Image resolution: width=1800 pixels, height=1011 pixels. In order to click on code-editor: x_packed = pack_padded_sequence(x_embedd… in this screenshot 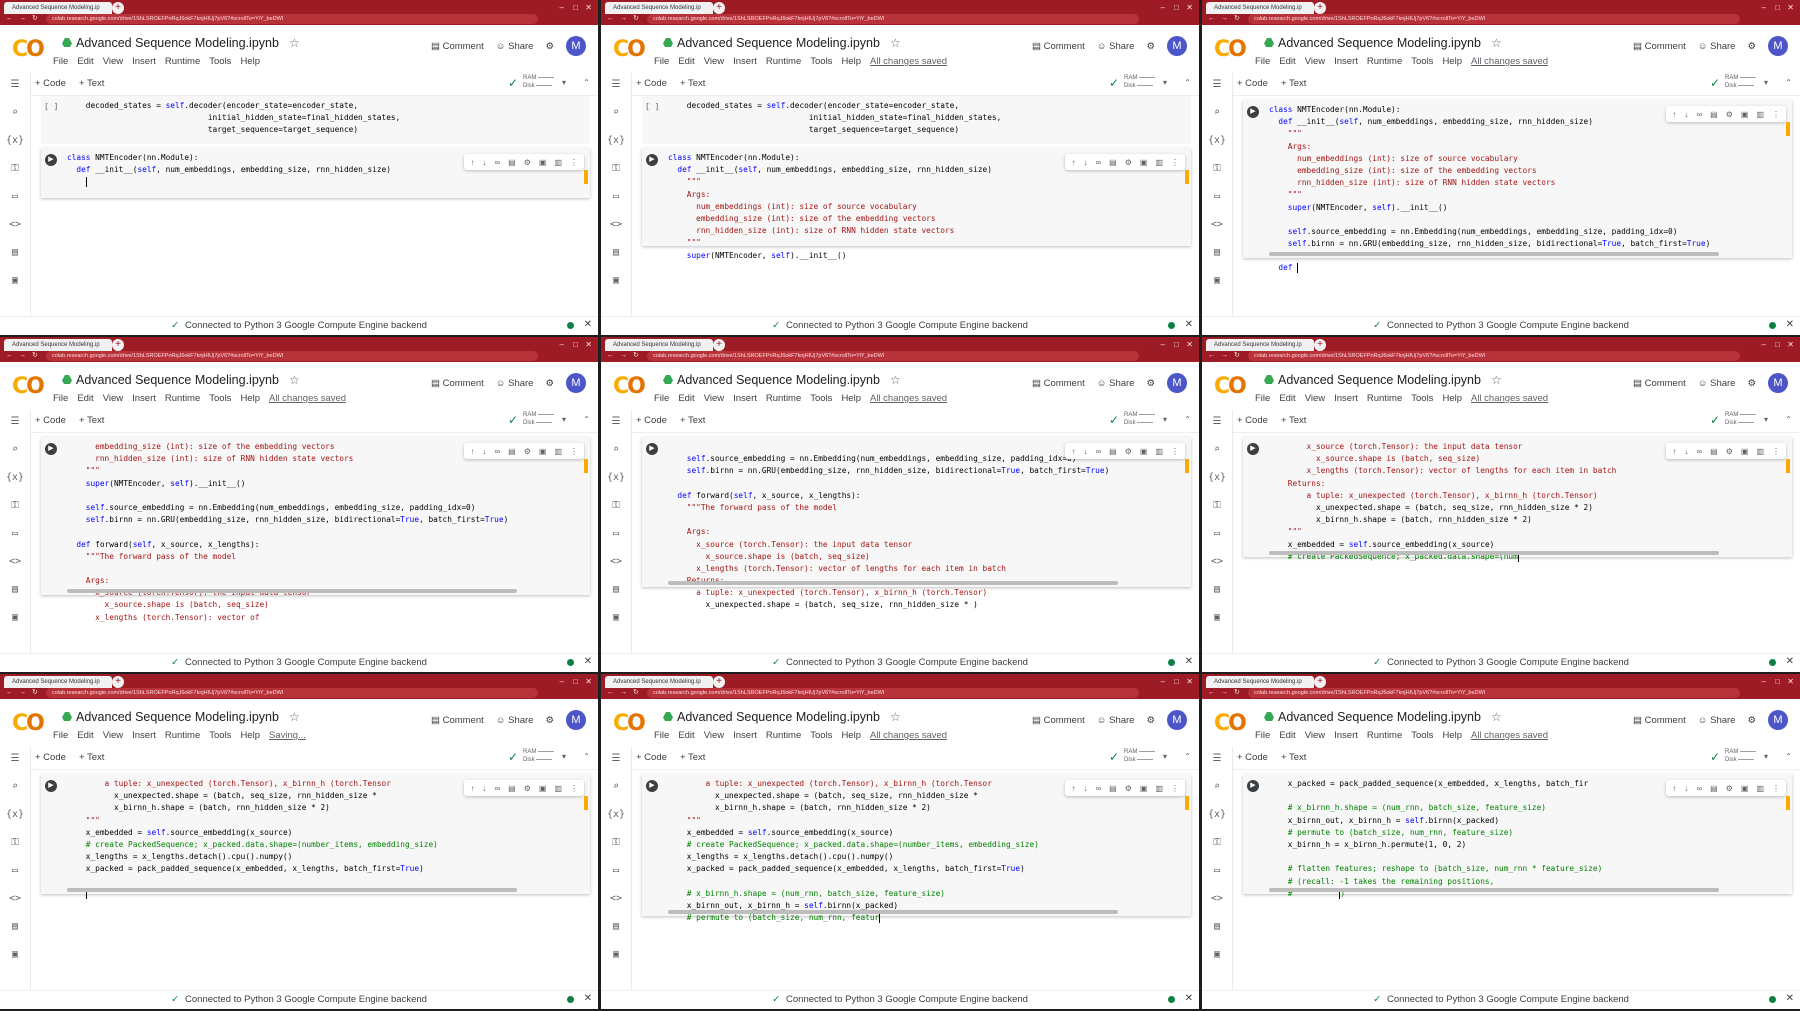, I will do `click(1524, 839)`.